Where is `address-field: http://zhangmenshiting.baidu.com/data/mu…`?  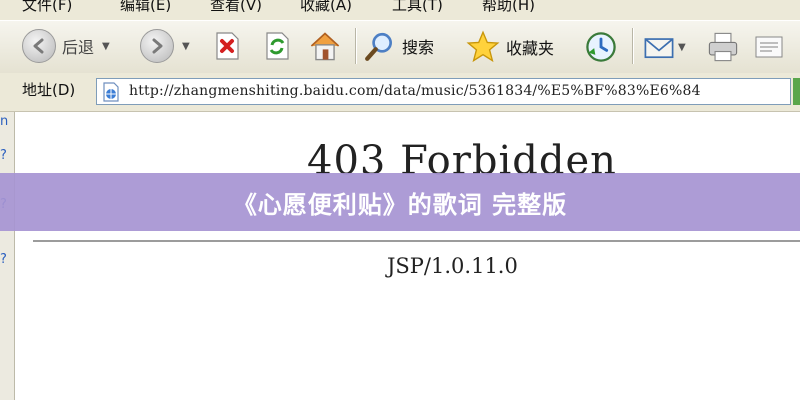
address-field: http://zhangmenshiting.baidu.com/data/mu… is located at coordinates (443, 91).